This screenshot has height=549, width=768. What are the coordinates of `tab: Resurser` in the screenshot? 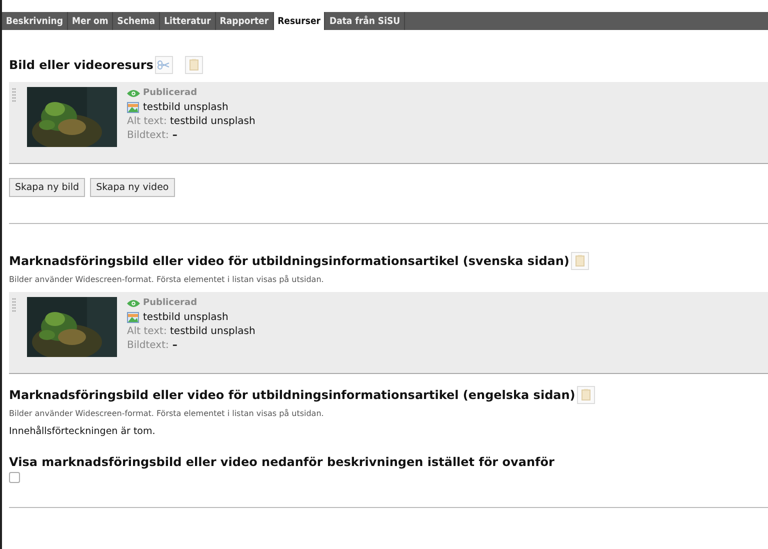 It's located at (300, 21).